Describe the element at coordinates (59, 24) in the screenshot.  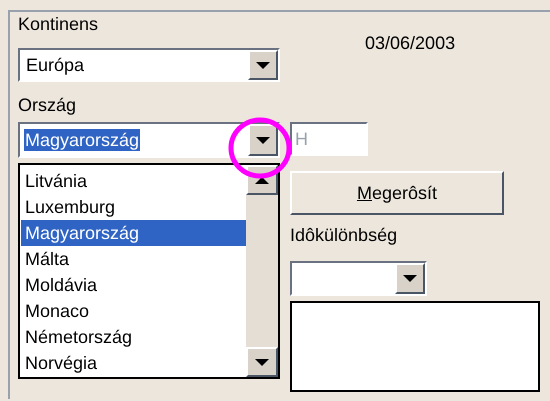
I see `field-label: Kontinens` at that location.